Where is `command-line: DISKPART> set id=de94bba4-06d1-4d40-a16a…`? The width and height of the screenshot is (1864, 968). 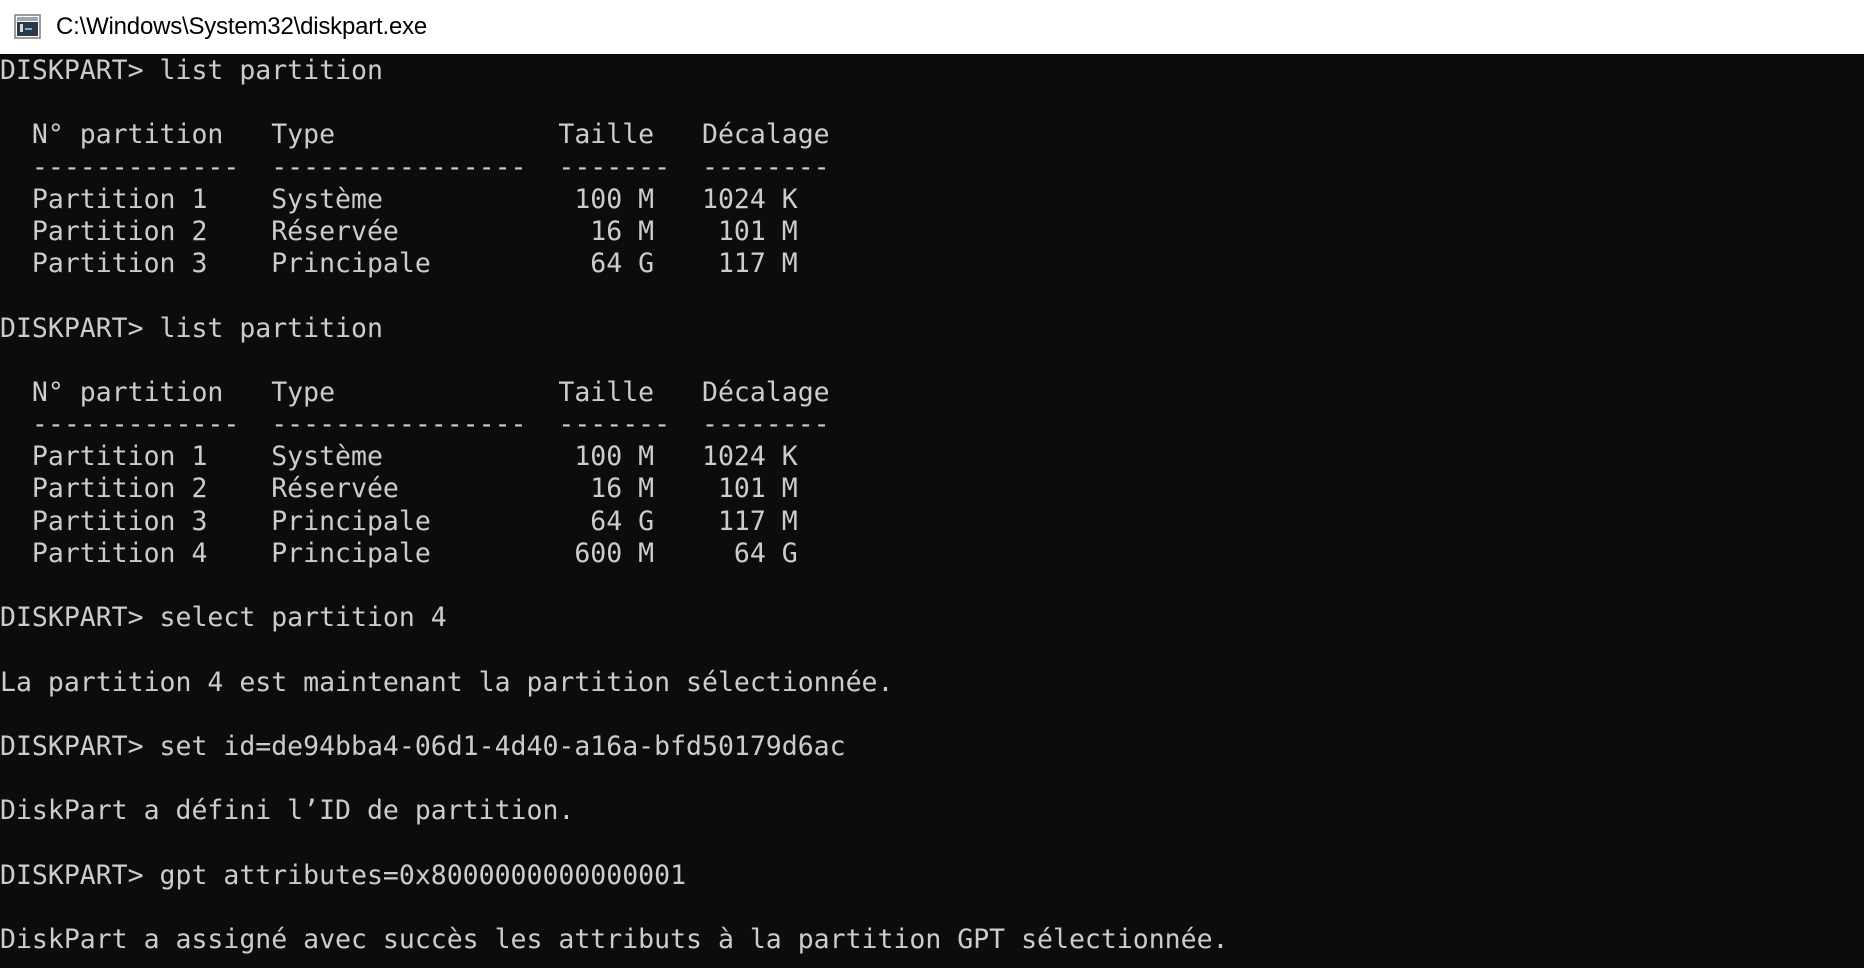
command-line: DISKPART> set id=de94bba4-06d1-4d40-a16a… is located at coordinates (423, 746).